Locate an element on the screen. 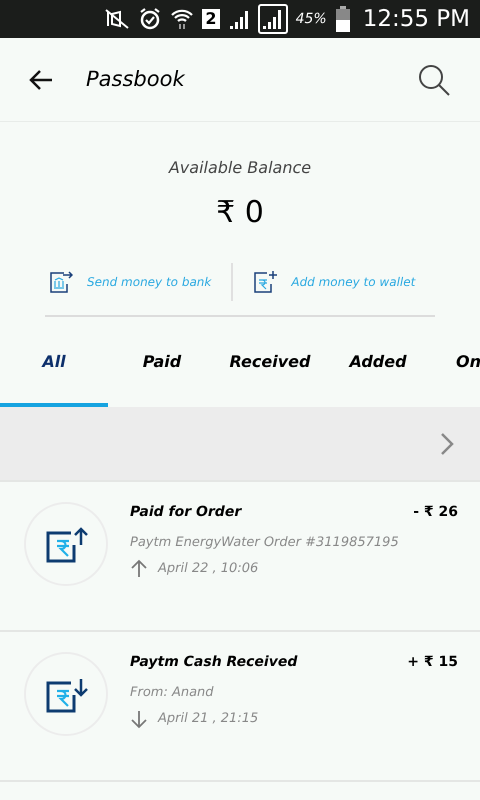 This screenshot has width=480, height=800. filter-tab: Added is located at coordinates (378, 363).